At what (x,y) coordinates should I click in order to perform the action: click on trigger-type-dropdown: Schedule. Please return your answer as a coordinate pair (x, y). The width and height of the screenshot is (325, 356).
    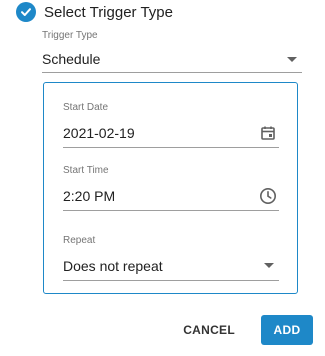
    Looking at the image, I should click on (172, 59).